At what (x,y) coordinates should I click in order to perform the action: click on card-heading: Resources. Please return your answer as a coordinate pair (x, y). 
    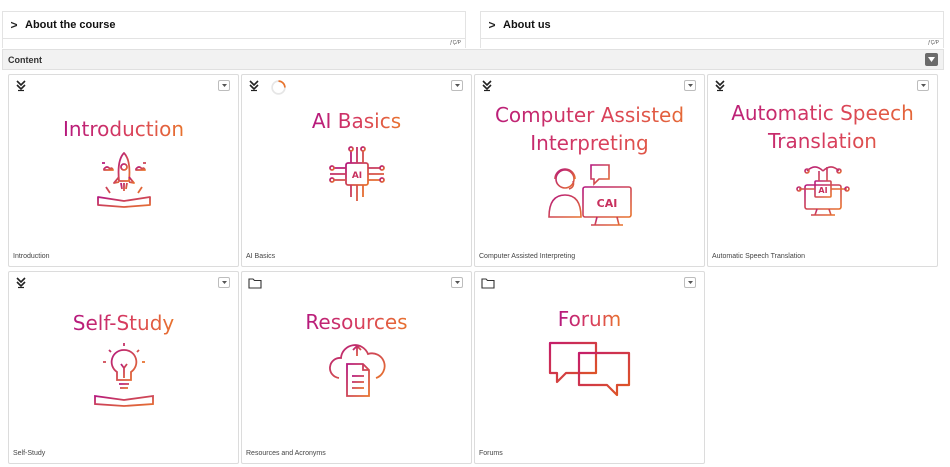
    Looking at the image, I should click on (356, 322).